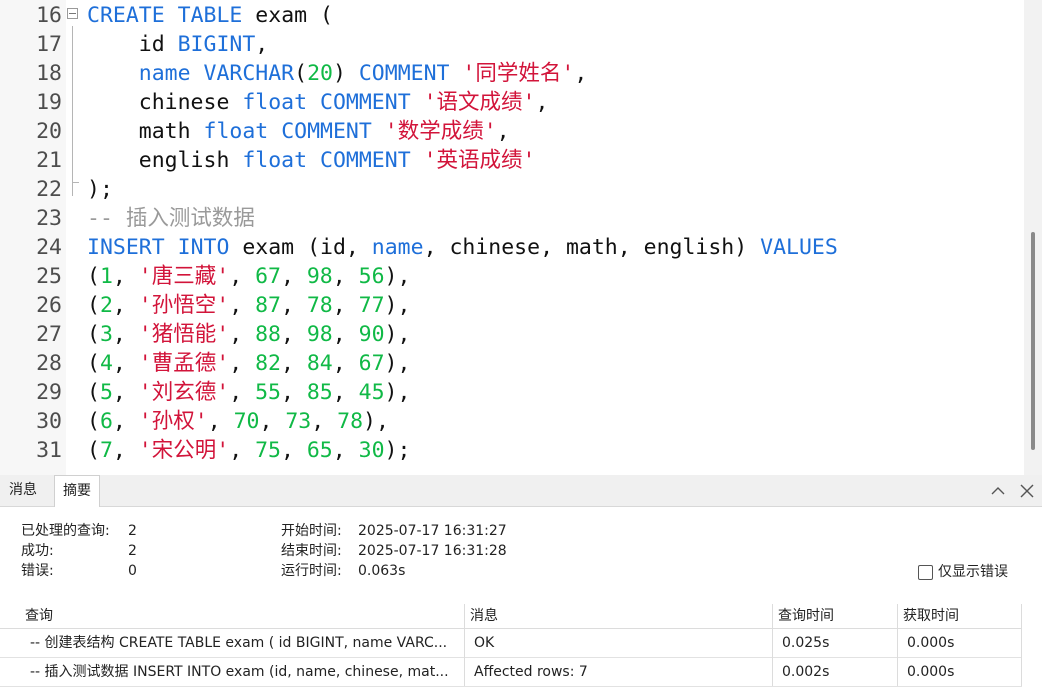 This screenshot has width=1042, height=689. I want to click on code-token: '同学姓名', so click(518, 73).